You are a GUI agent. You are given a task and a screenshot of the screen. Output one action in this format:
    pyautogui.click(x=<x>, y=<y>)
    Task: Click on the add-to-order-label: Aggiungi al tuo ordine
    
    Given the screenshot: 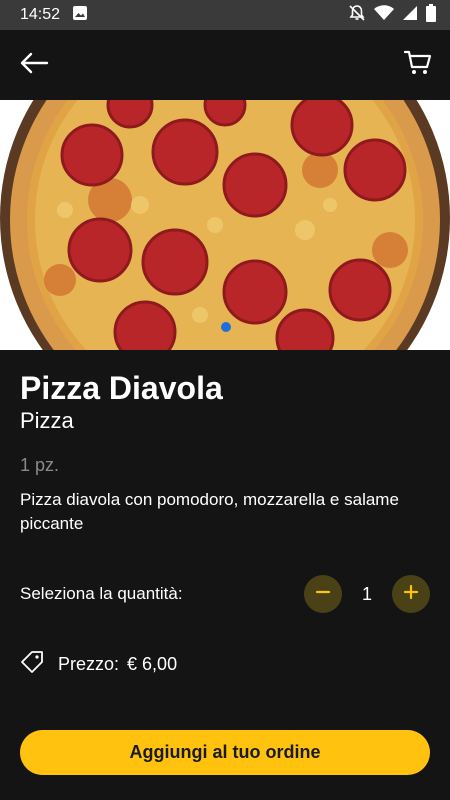 What is the action you would take?
    pyautogui.click(x=225, y=752)
    